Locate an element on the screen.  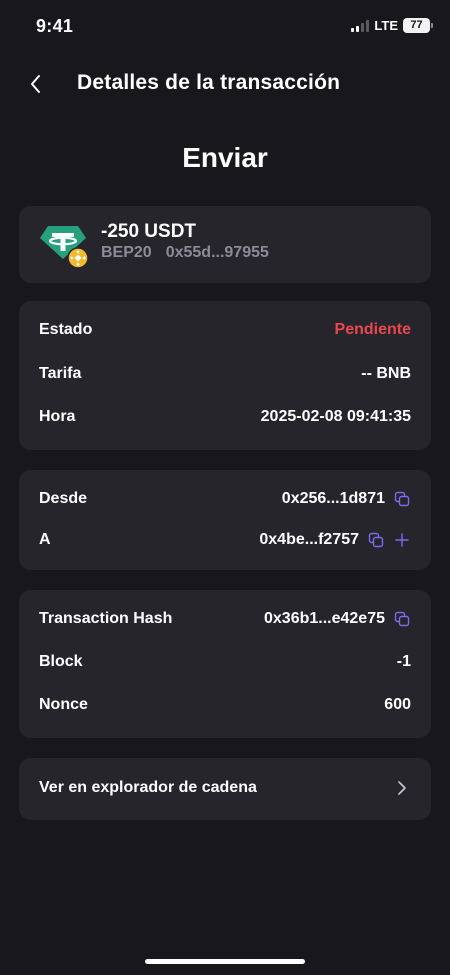
hash-value-group: 0x36b1...e42e75 is located at coordinates (337, 619).